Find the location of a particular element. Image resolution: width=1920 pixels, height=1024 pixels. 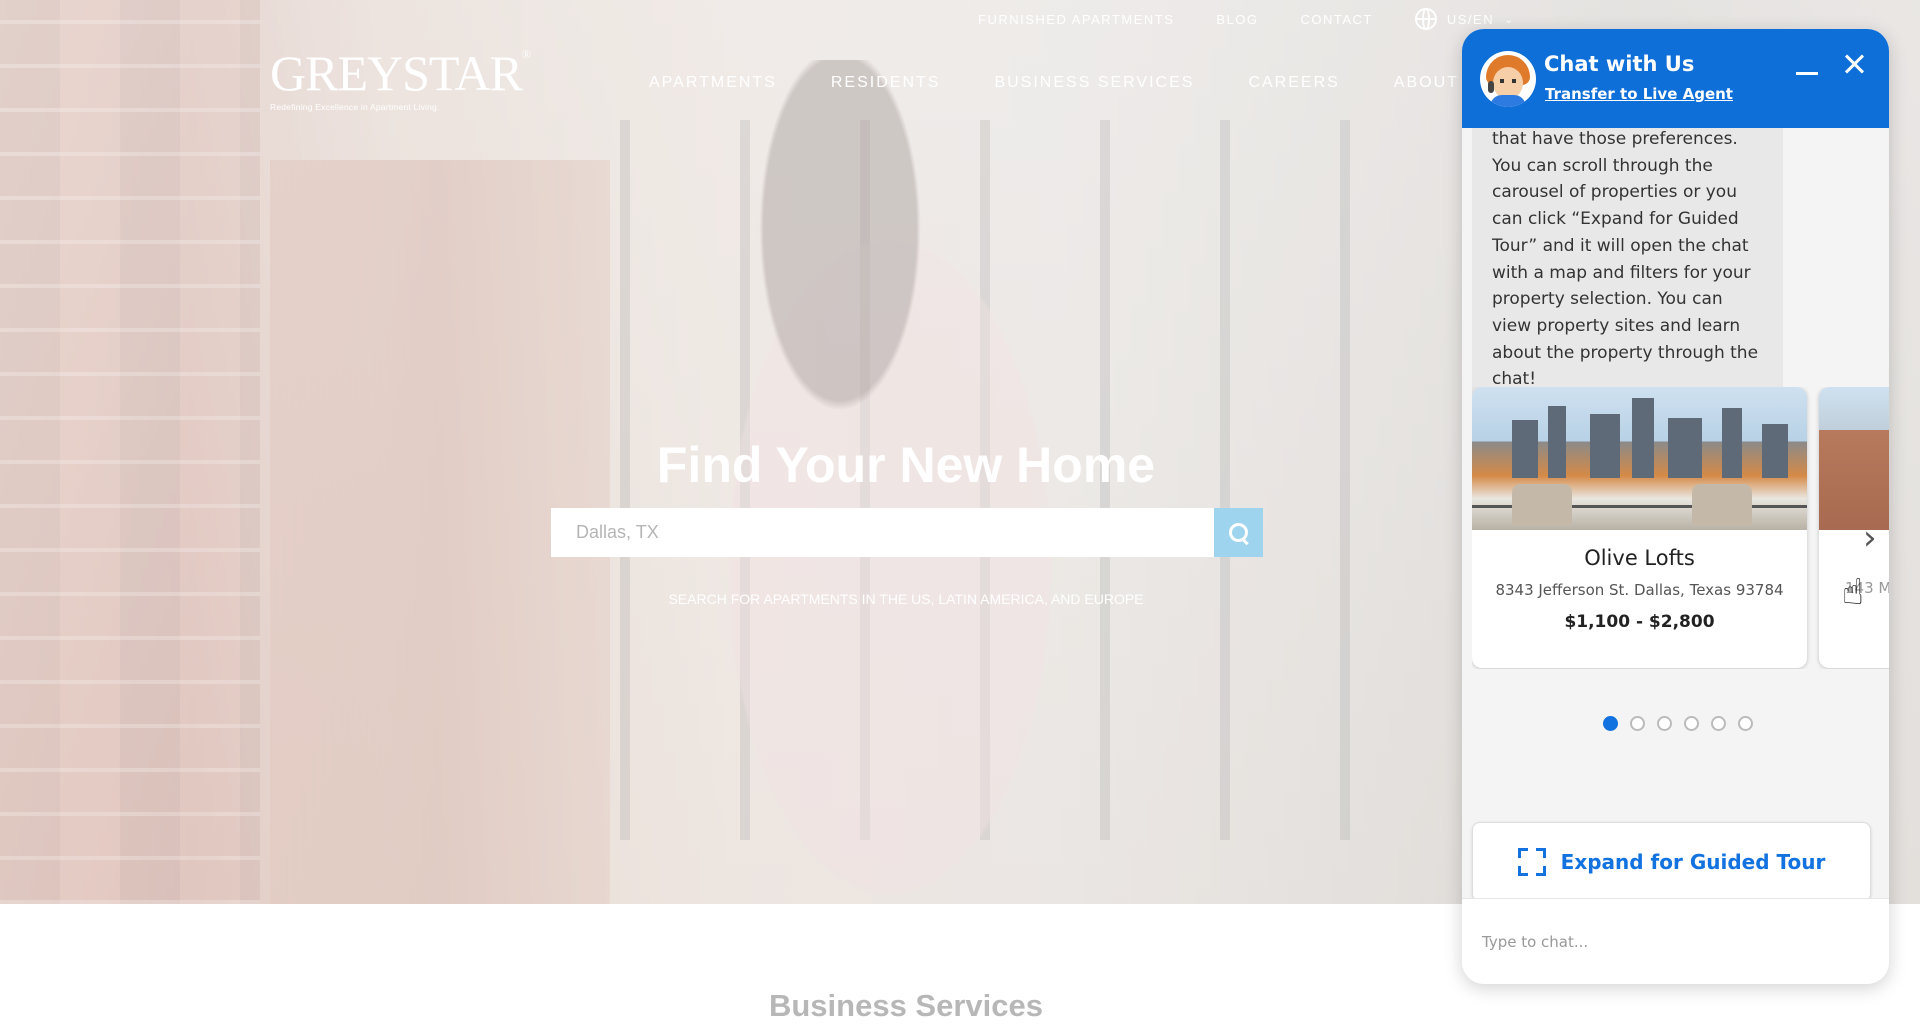

minimize-icon is located at coordinates (1807, 73).